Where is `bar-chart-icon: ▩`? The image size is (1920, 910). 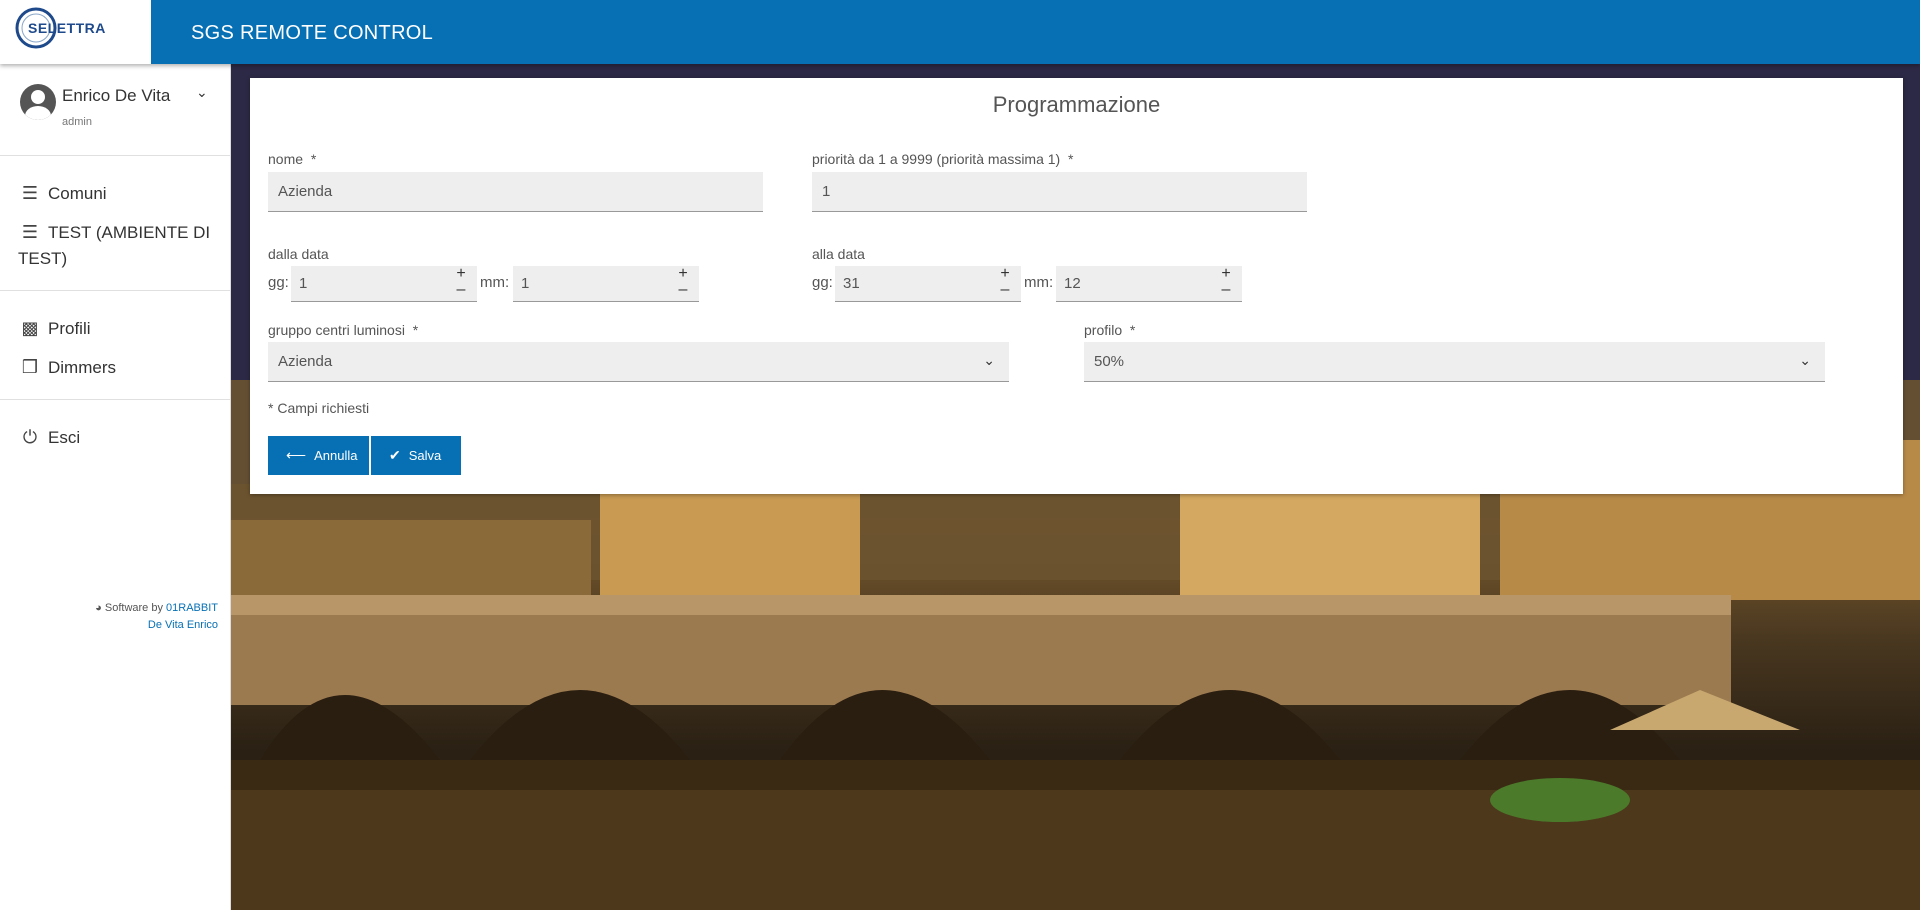 bar-chart-icon: ▩ is located at coordinates (30, 328).